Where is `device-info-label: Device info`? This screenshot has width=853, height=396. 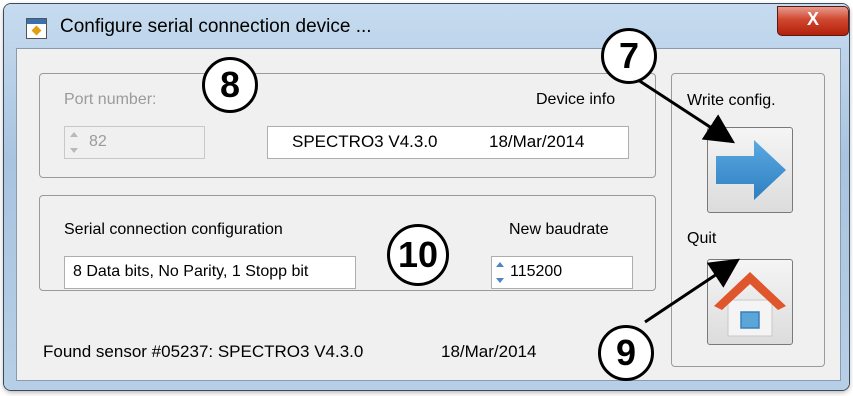
device-info-label: Device info is located at coordinates (576, 99).